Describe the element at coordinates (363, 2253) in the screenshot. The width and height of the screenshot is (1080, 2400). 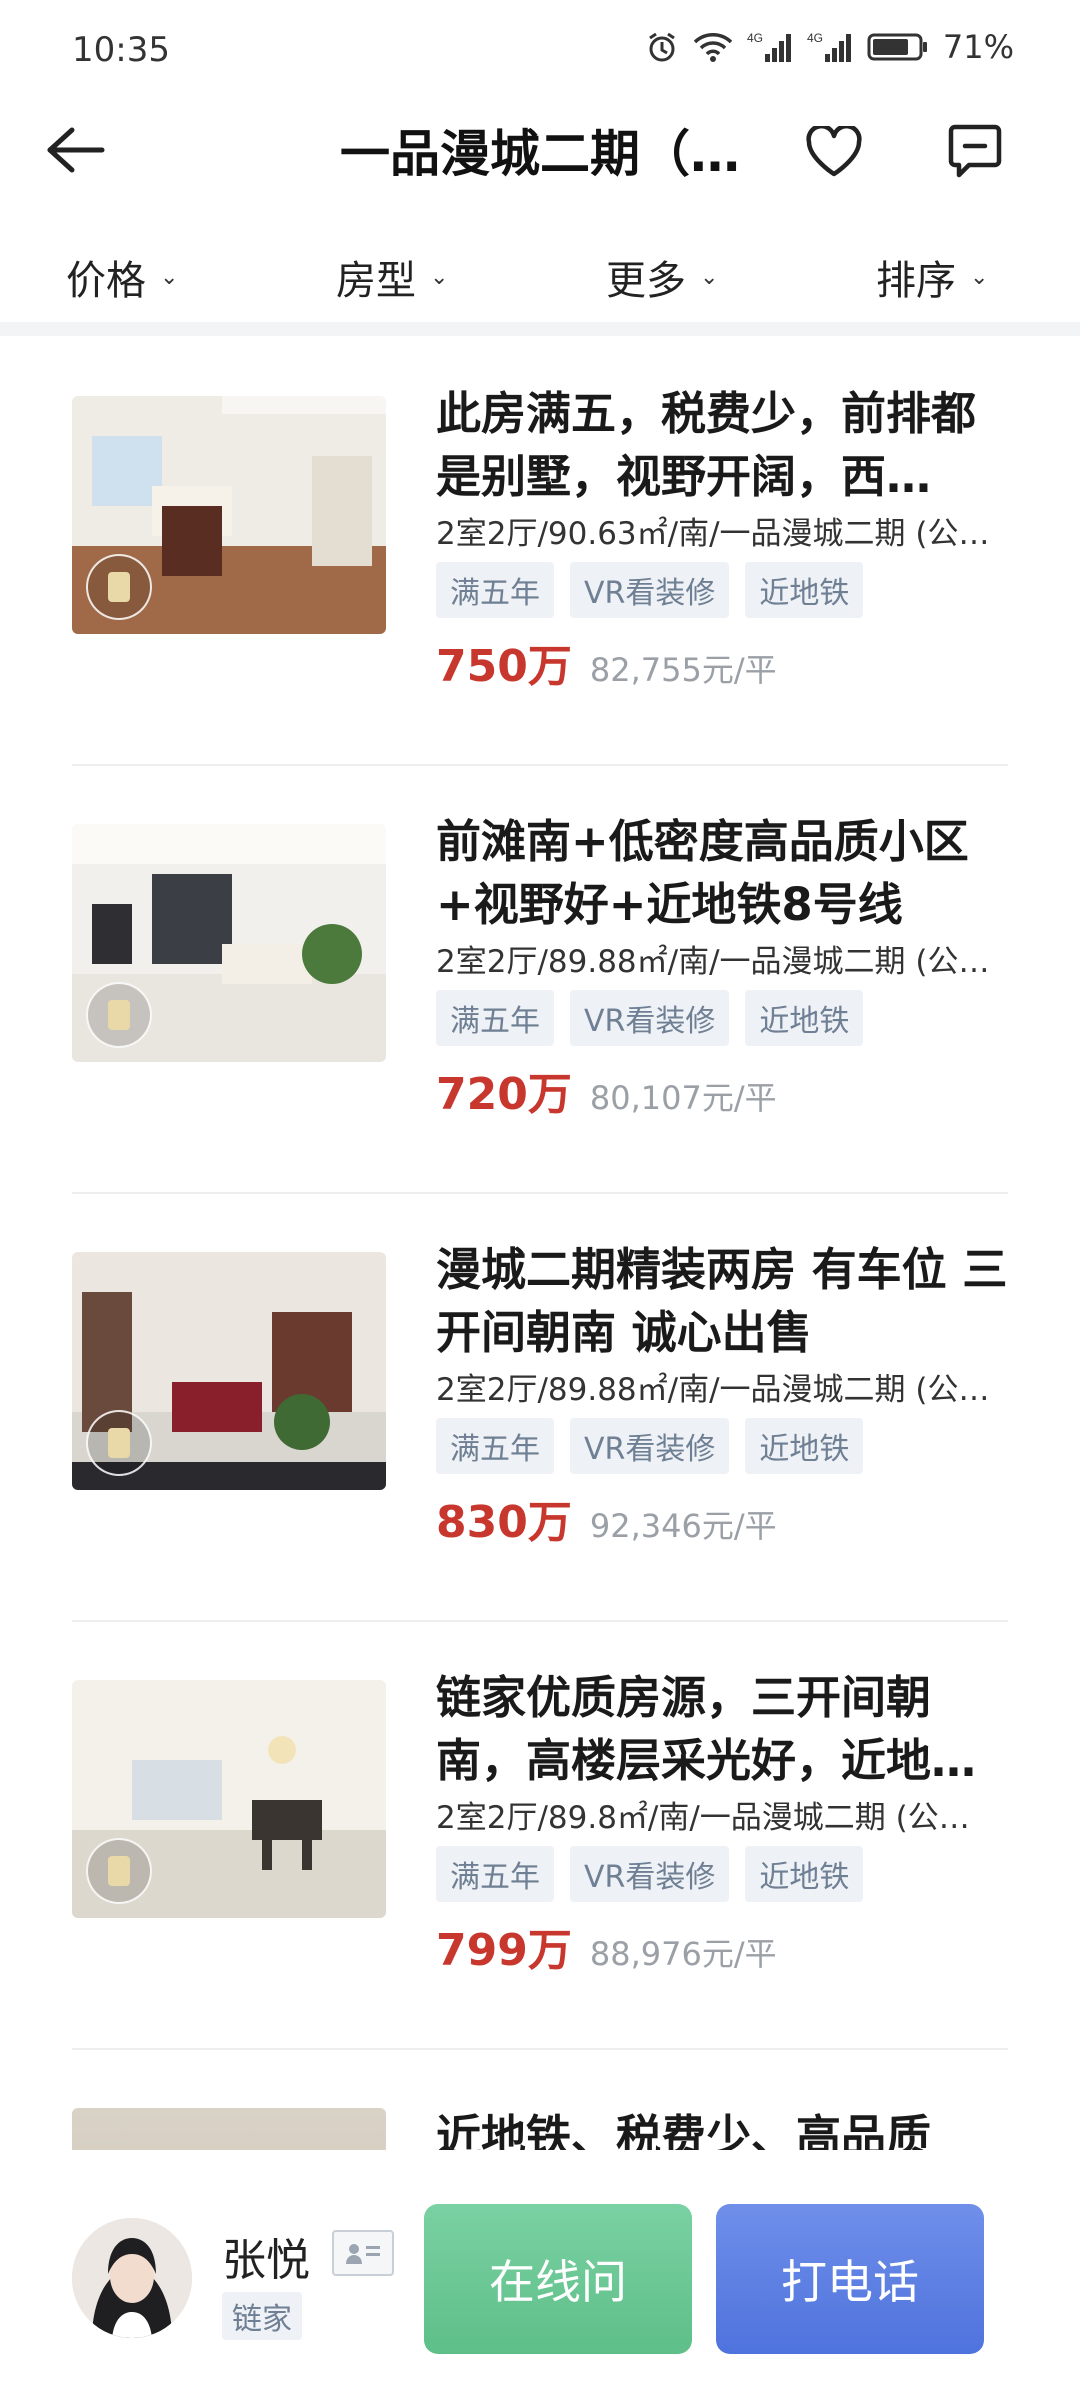
I see `business-card-icon` at that location.